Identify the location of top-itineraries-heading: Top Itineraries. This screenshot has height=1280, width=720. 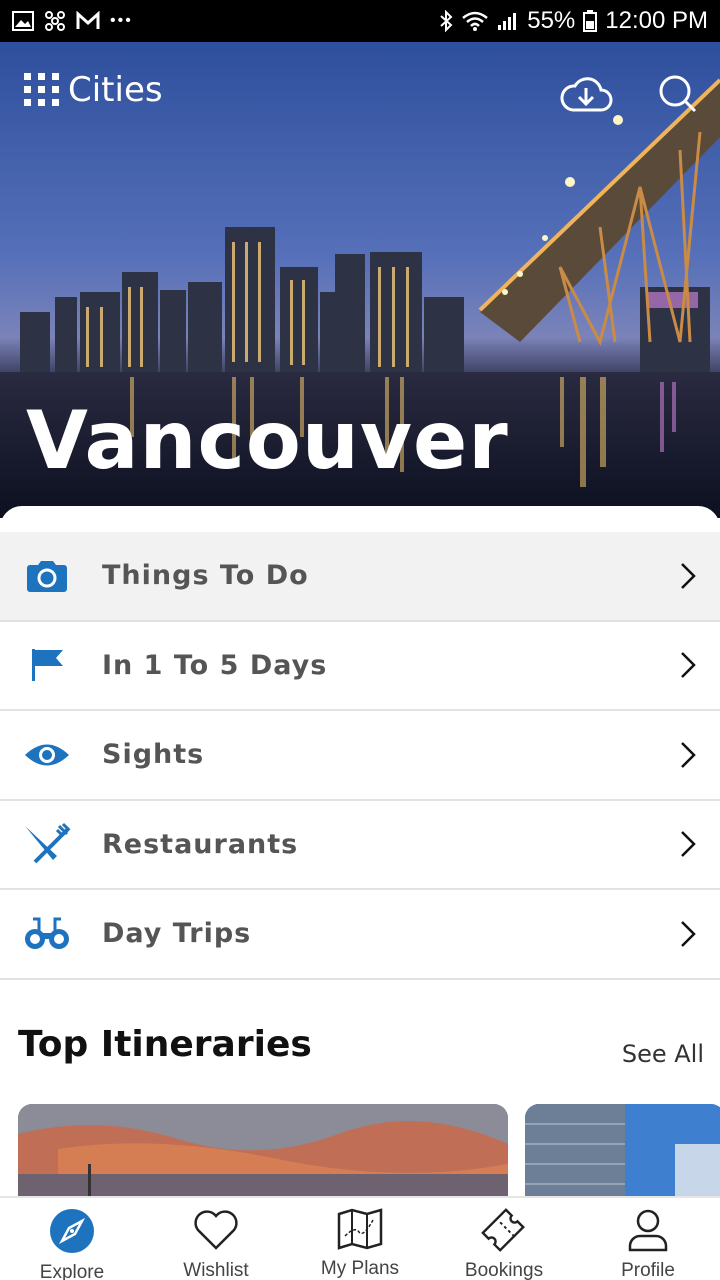
(165, 1044).